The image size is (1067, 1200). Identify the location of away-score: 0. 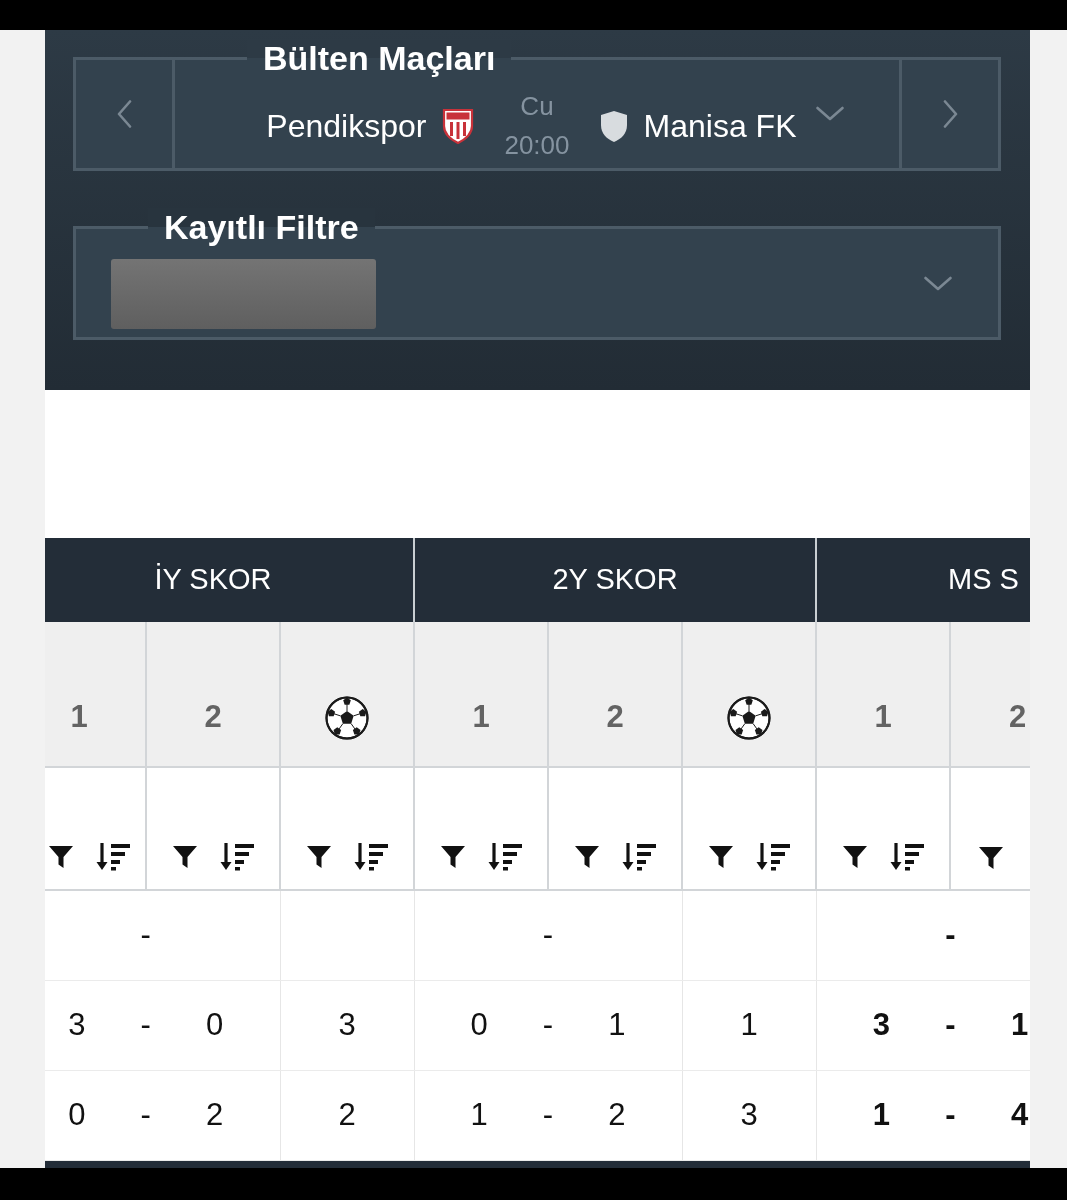
(215, 1024).